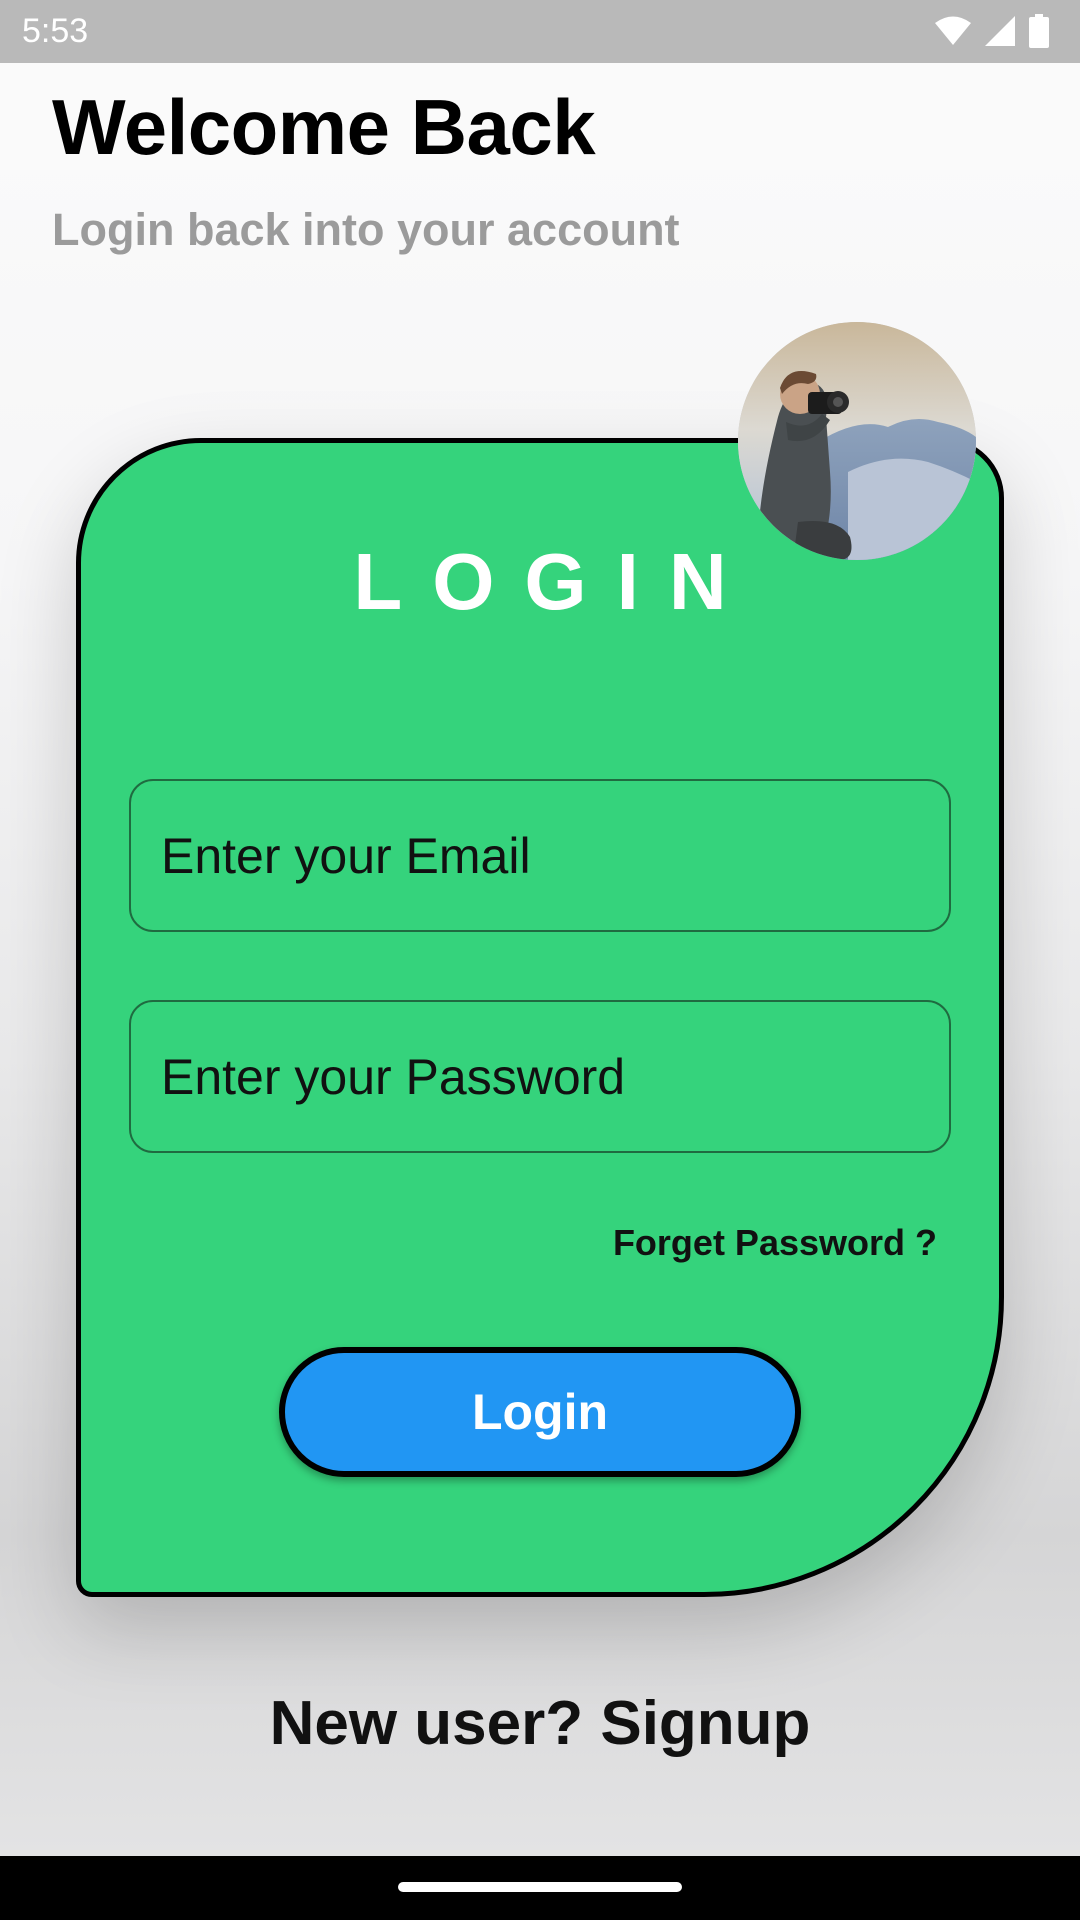 This screenshot has width=1080, height=1920. I want to click on signal-icon, so click(1000, 33).